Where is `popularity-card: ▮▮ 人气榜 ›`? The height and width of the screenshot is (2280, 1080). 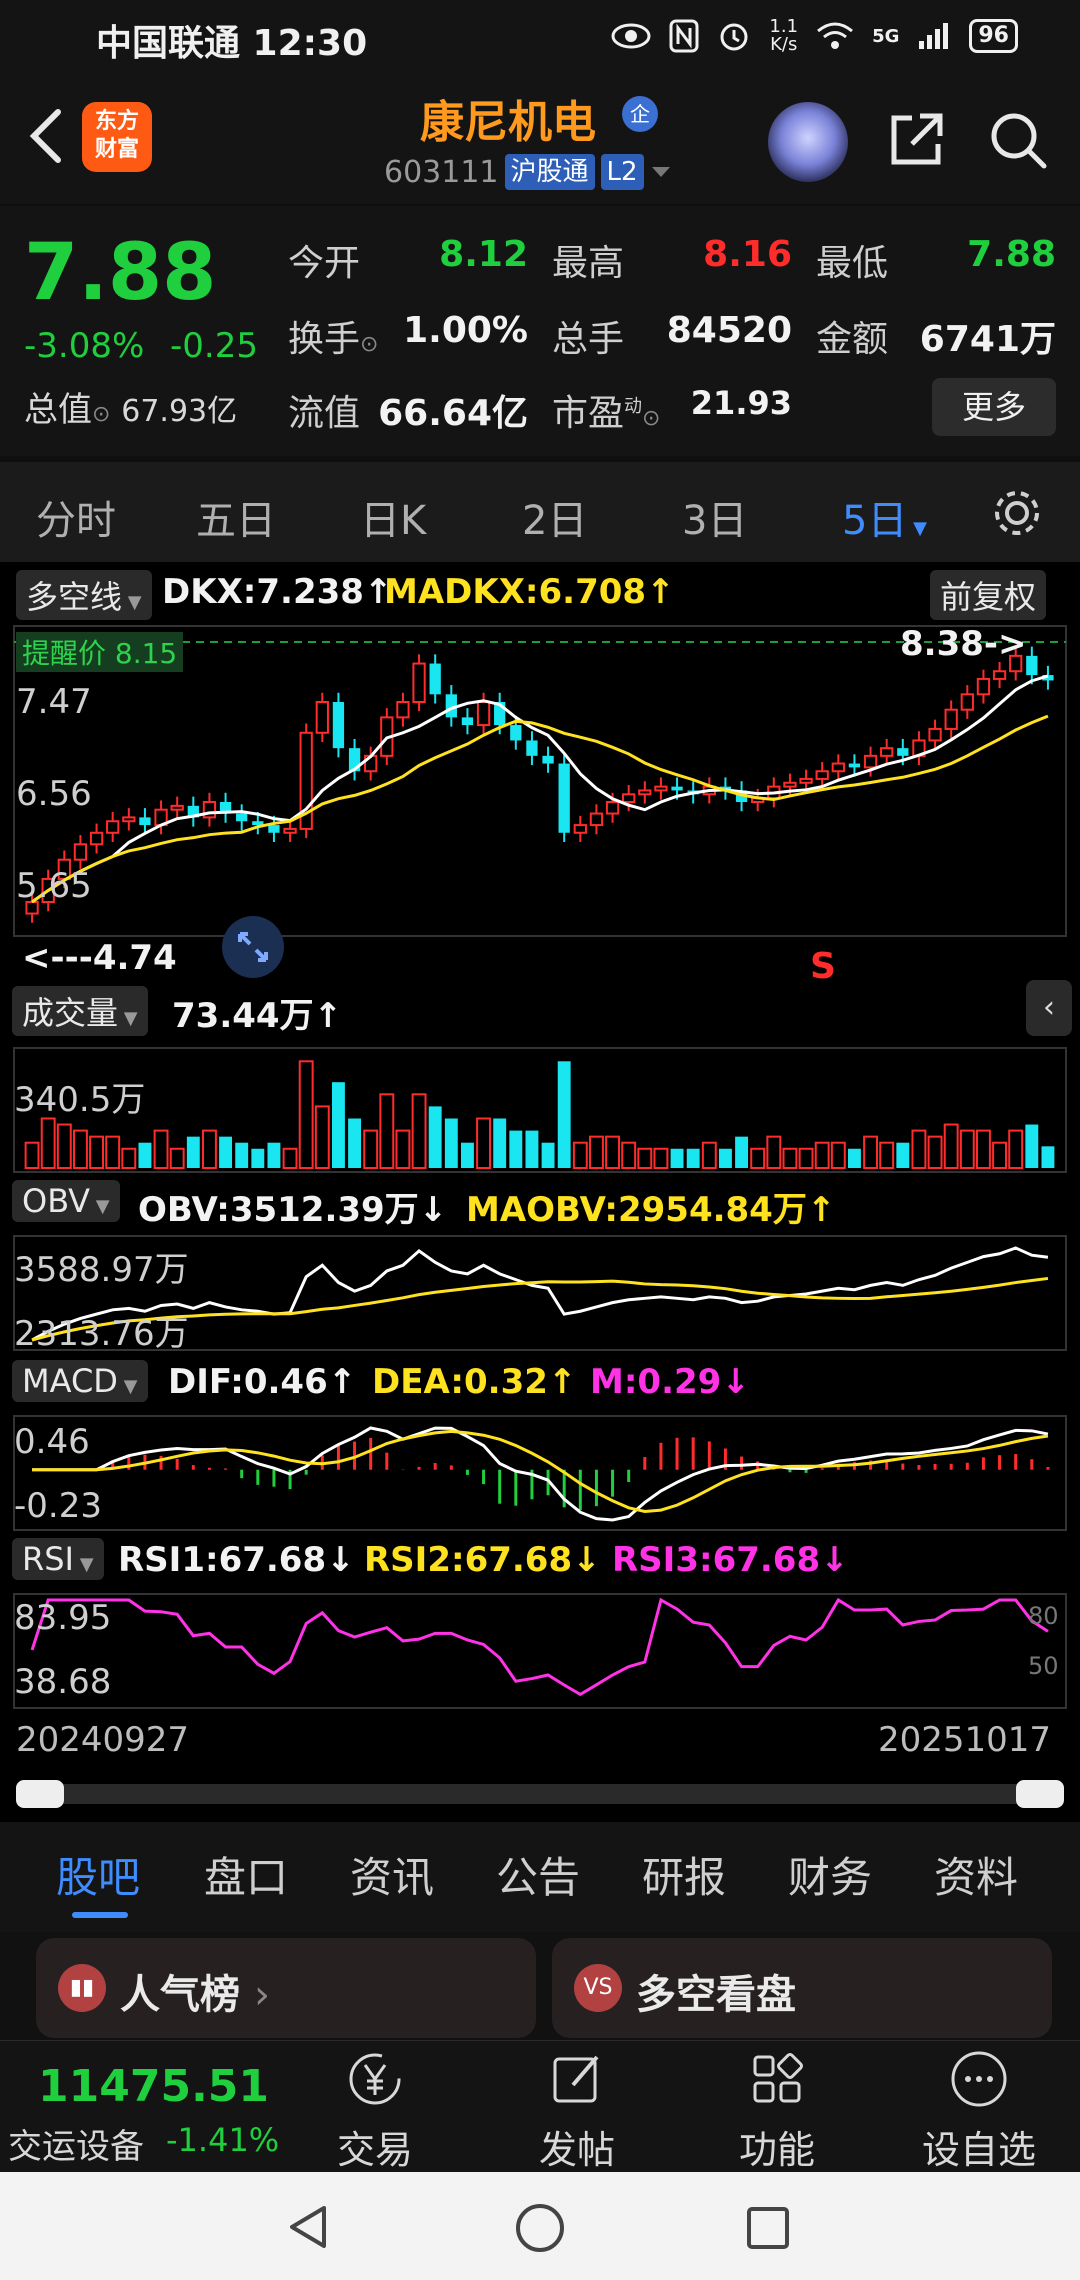
popularity-card: ▮▮ 人气榜 › is located at coordinates (286, 1988).